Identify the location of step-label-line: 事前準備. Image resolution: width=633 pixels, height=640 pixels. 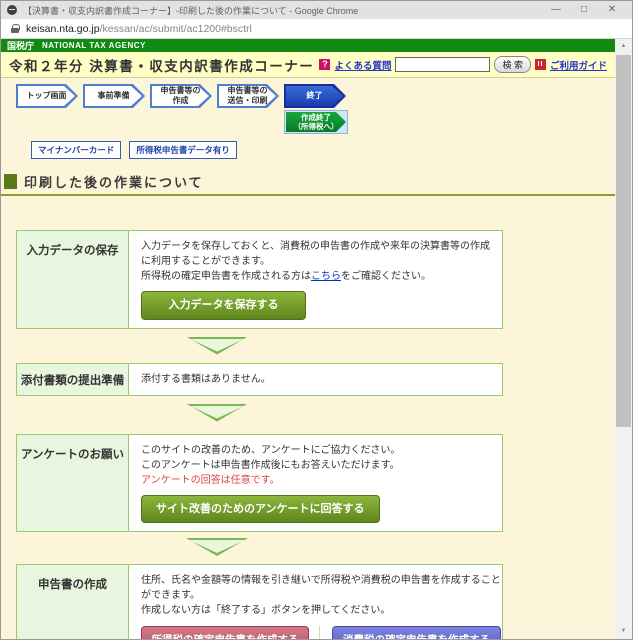
(113, 96).